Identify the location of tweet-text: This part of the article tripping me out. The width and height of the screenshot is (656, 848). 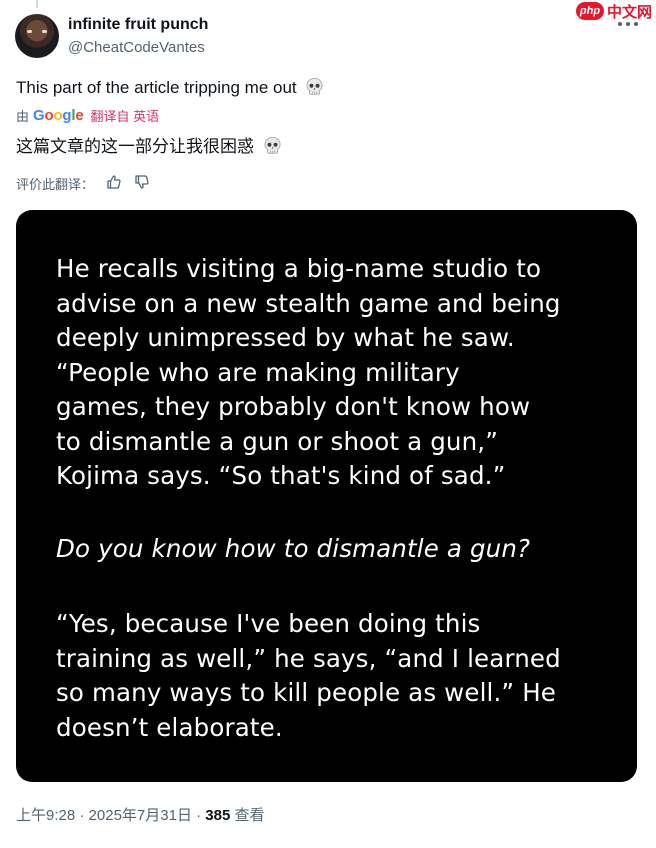
(170, 89).